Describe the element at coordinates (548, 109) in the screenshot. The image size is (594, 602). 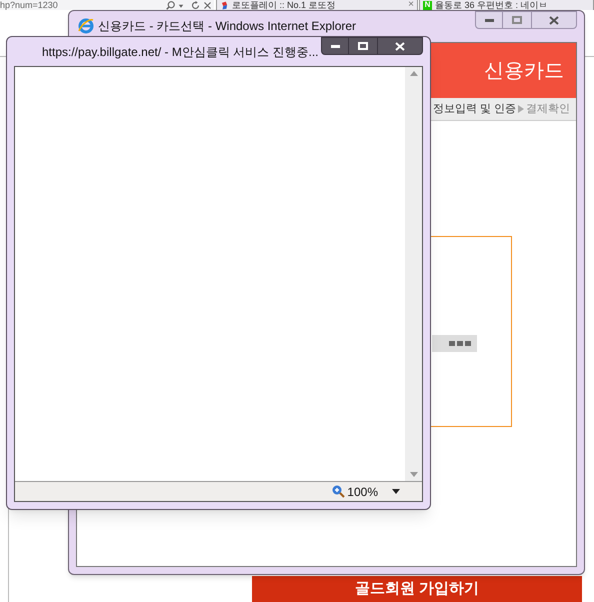
I see `step-label: 결제확인` at that location.